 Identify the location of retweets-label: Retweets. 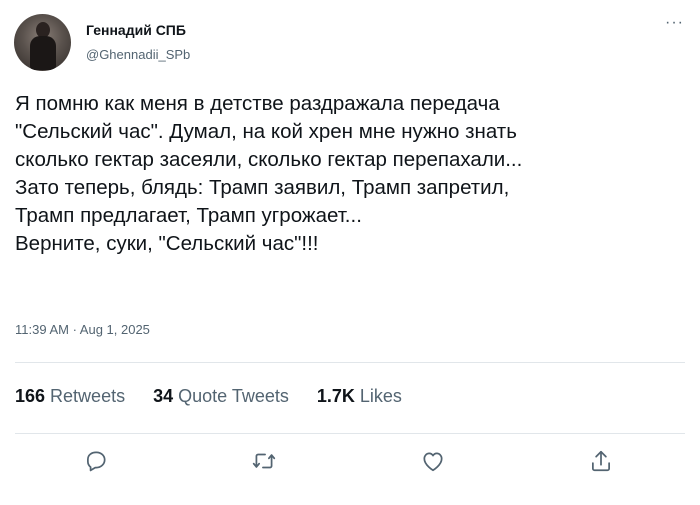
(88, 396).